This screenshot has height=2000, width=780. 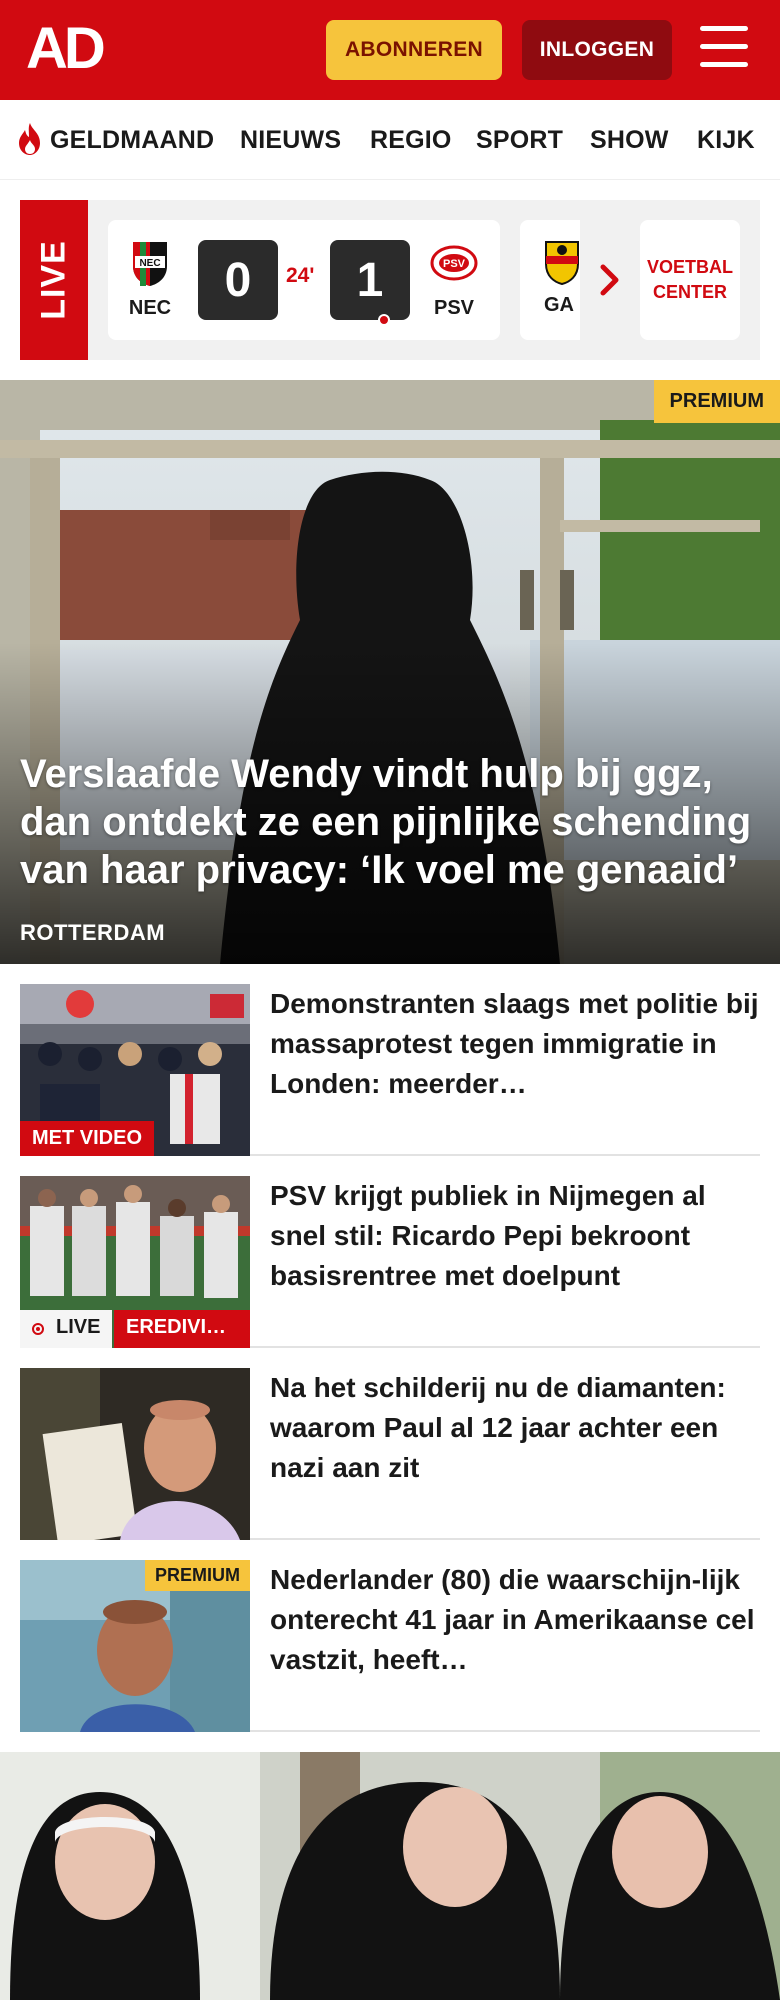 I want to click on menu-icon, so click(x=725, y=49).